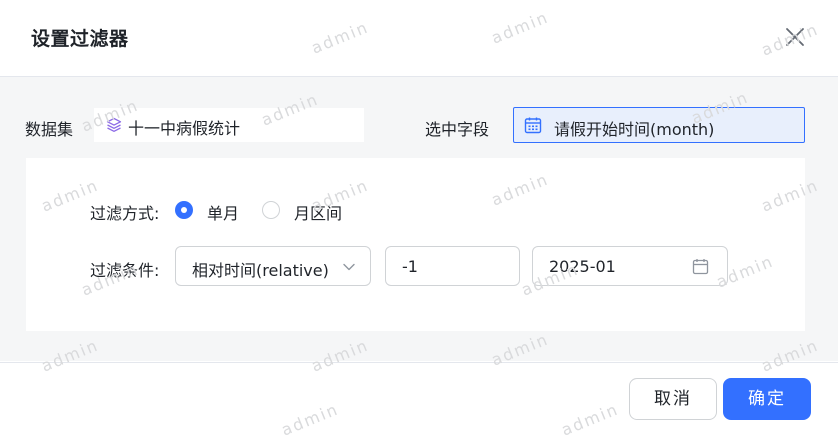 This screenshot has width=838, height=440. What do you see at coordinates (767, 399) in the screenshot?
I see `confirm-button: 确定` at bounding box center [767, 399].